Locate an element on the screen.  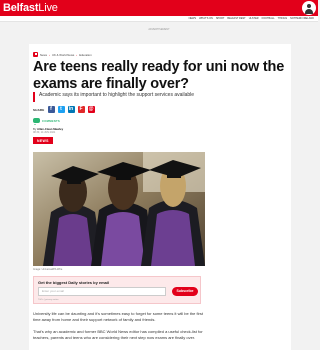
nav-item: Nothern Ireland is located at coordinates (302, 18).